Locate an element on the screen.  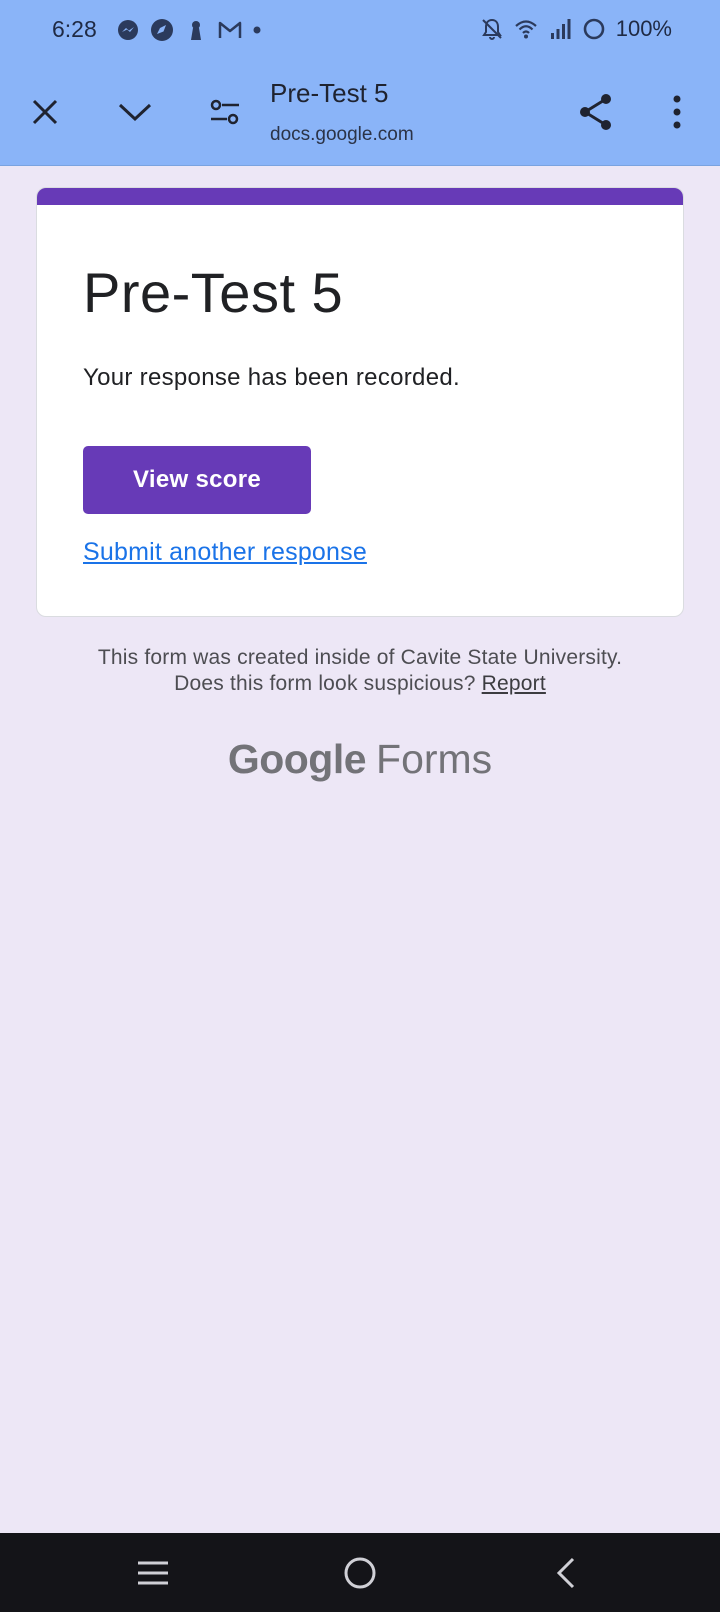
gmail-icon is located at coordinates (230, 29).